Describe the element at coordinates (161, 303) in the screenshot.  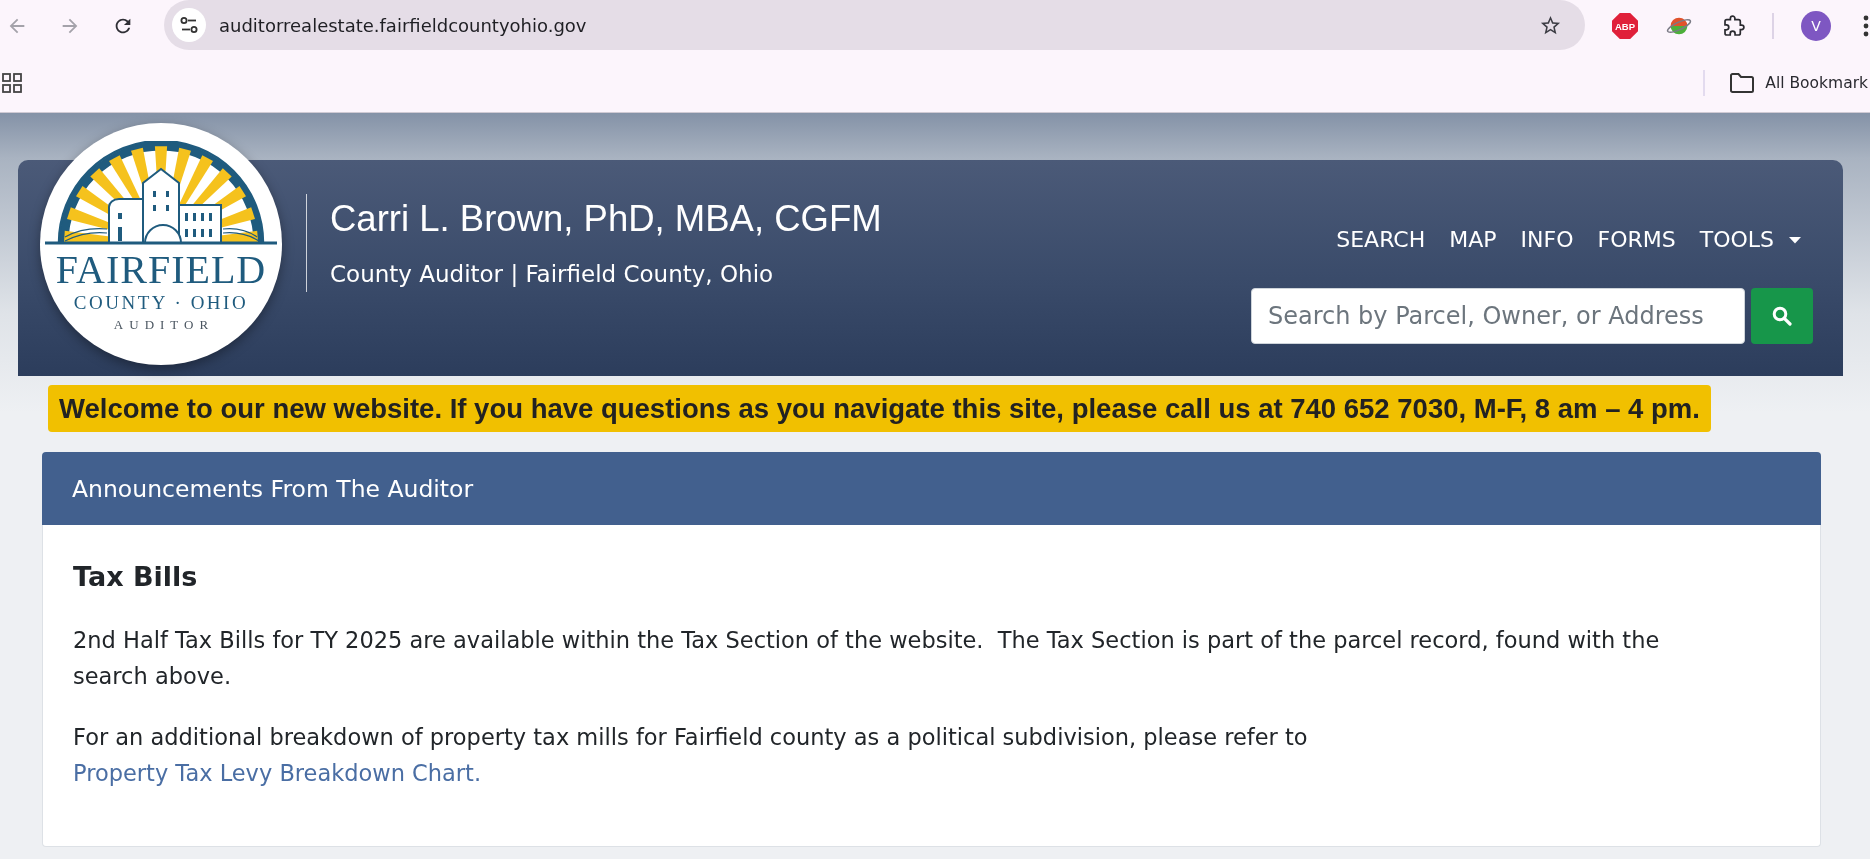
I see `logo-subtitle: COUNTY · OHIO` at that location.